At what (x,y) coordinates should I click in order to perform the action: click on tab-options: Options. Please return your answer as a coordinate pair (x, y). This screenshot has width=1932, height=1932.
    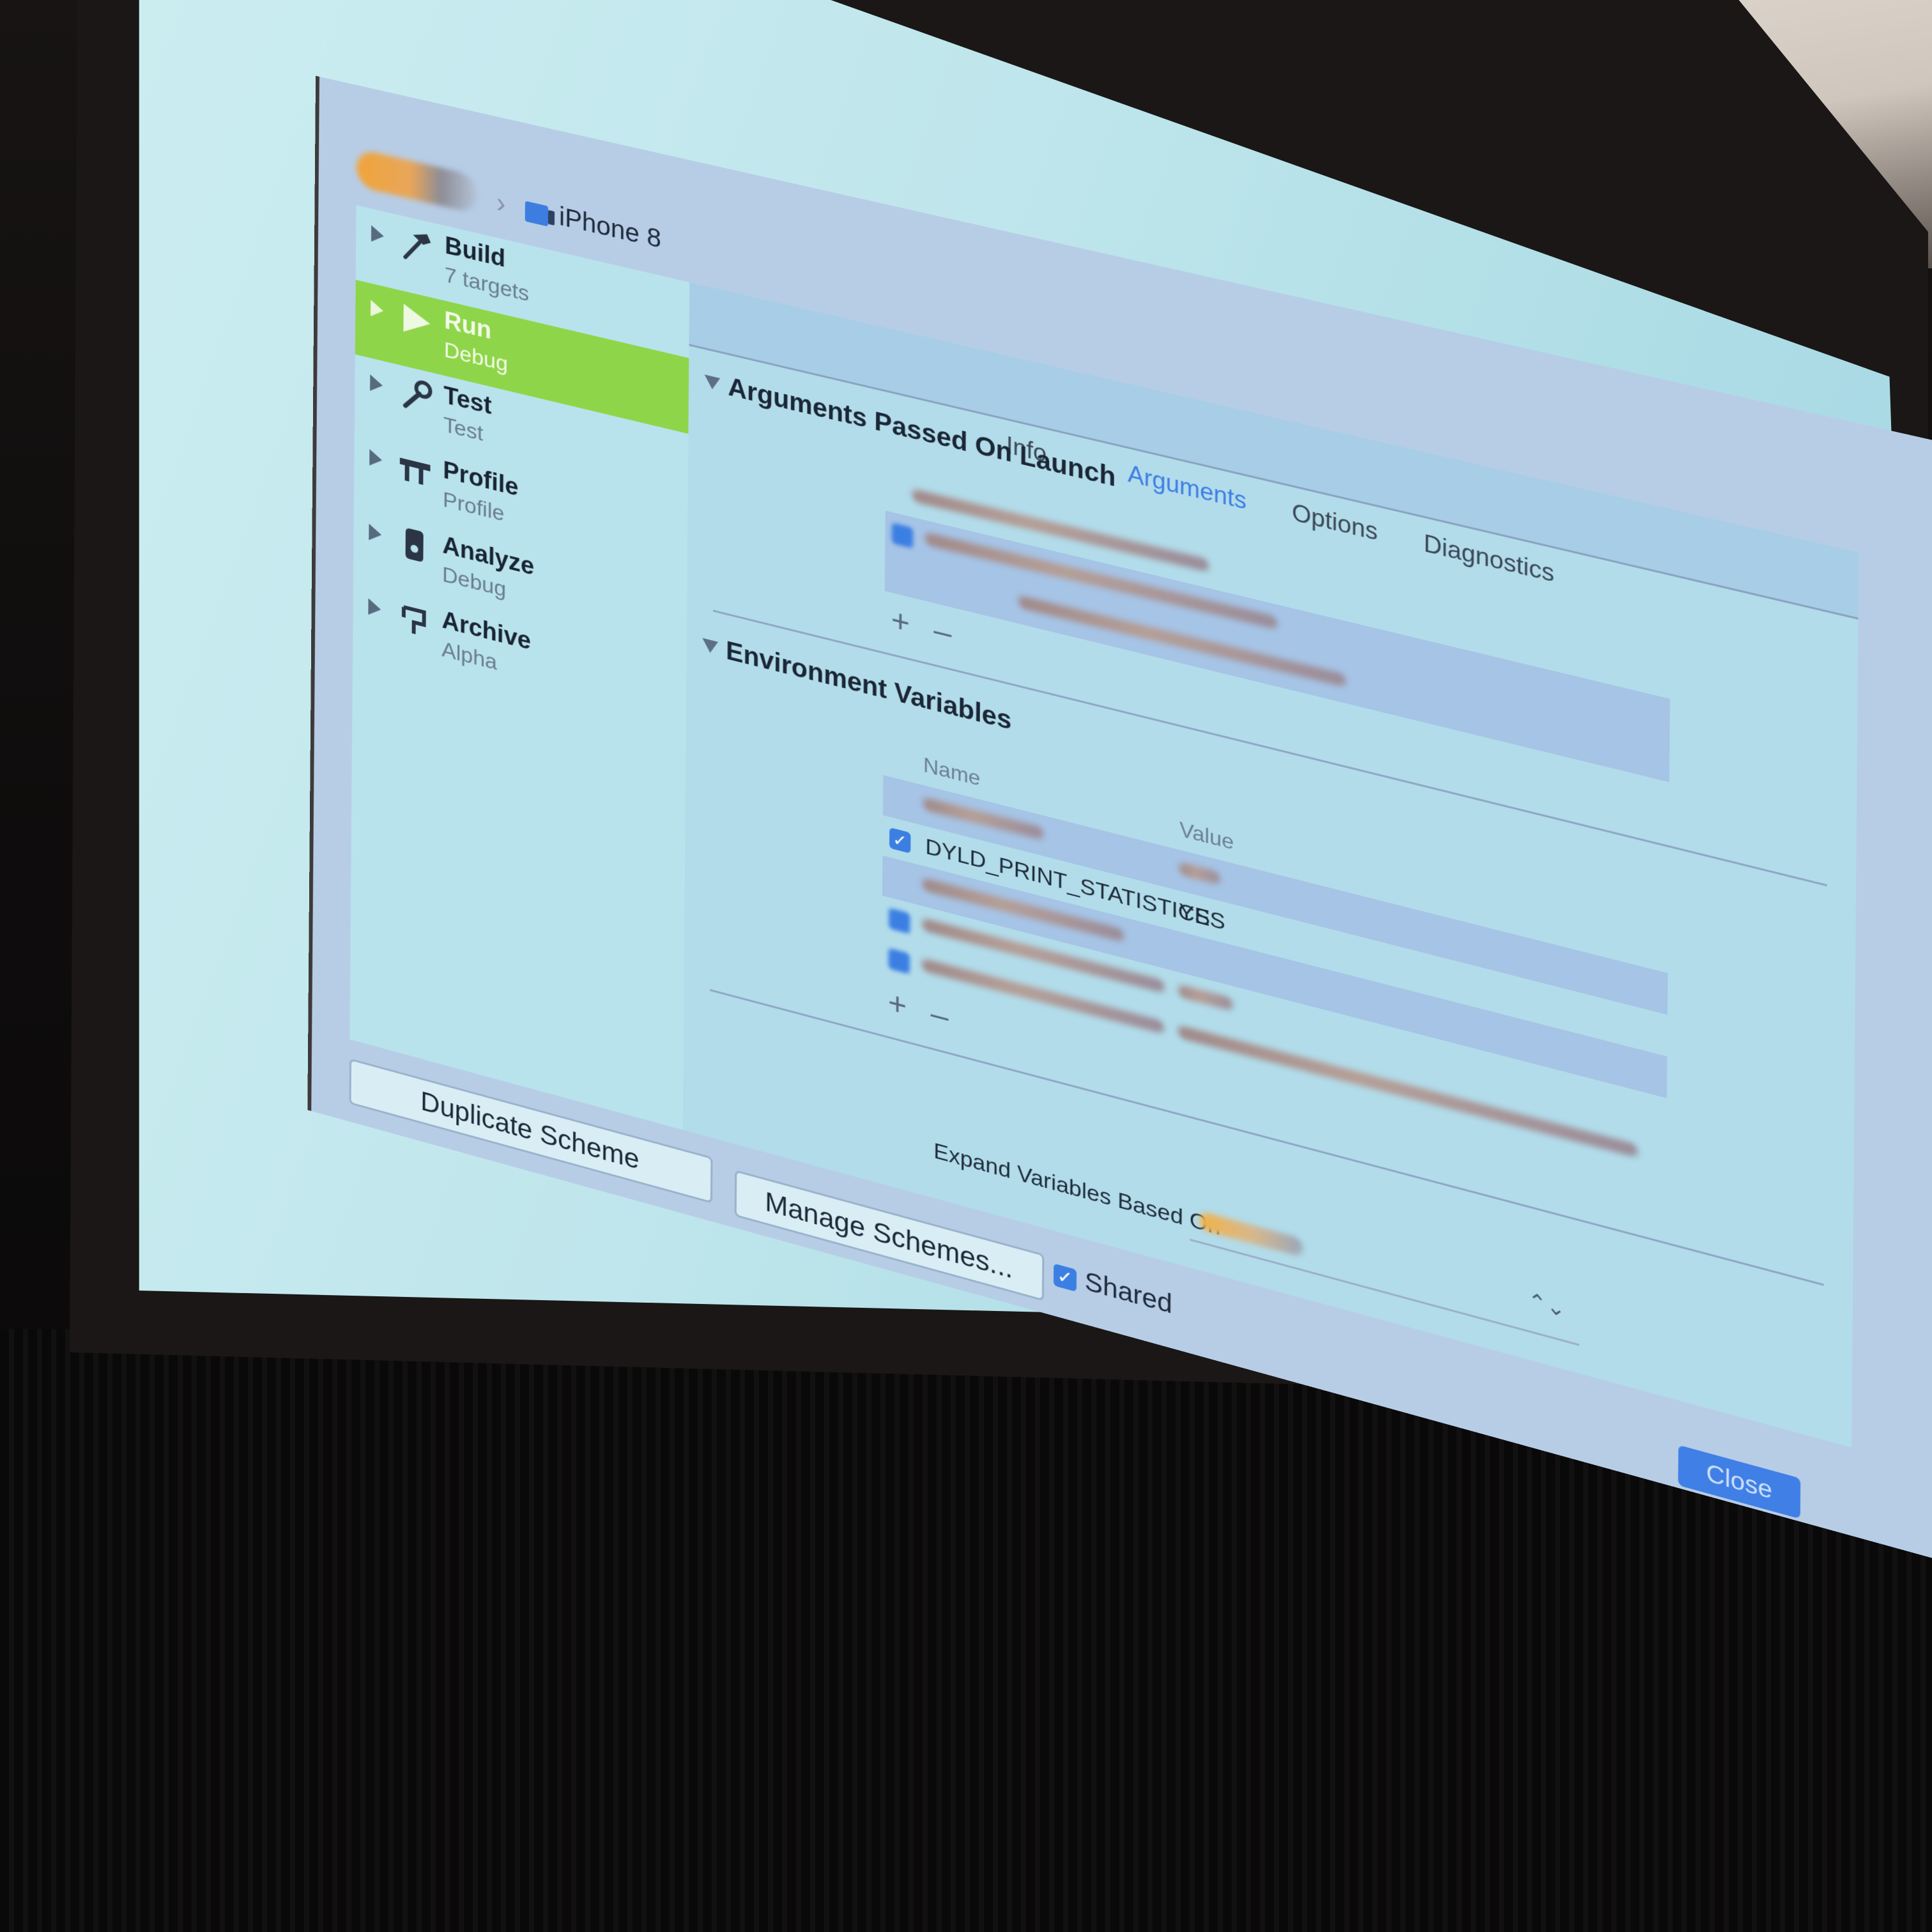
    Looking at the image, I should click on (1335, 522).